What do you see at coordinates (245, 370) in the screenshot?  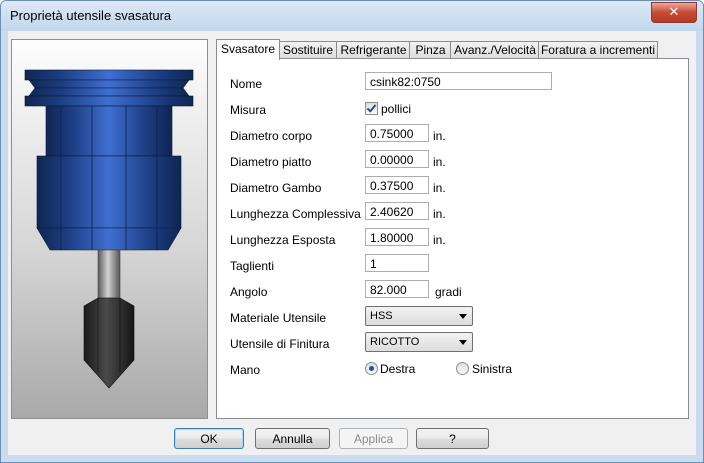 I see `hand-label: Mano` at bounding box center [245, 370].